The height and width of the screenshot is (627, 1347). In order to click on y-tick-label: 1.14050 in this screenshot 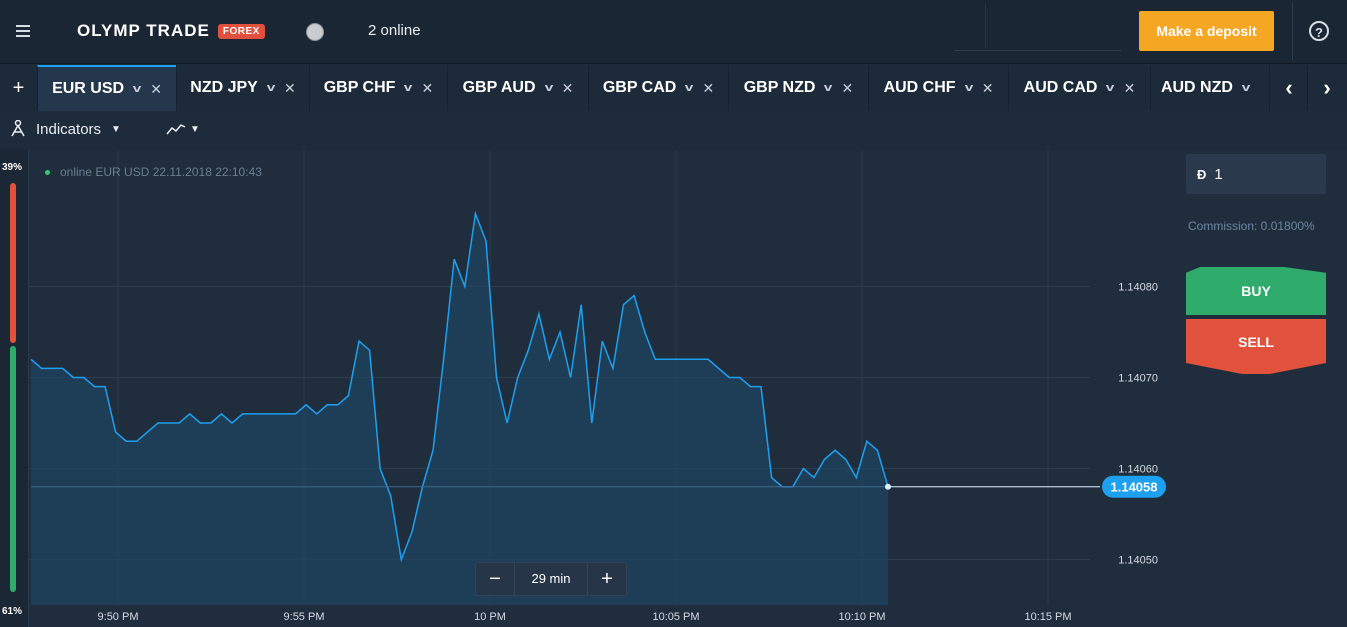, I will do `click(1138, 561)`.